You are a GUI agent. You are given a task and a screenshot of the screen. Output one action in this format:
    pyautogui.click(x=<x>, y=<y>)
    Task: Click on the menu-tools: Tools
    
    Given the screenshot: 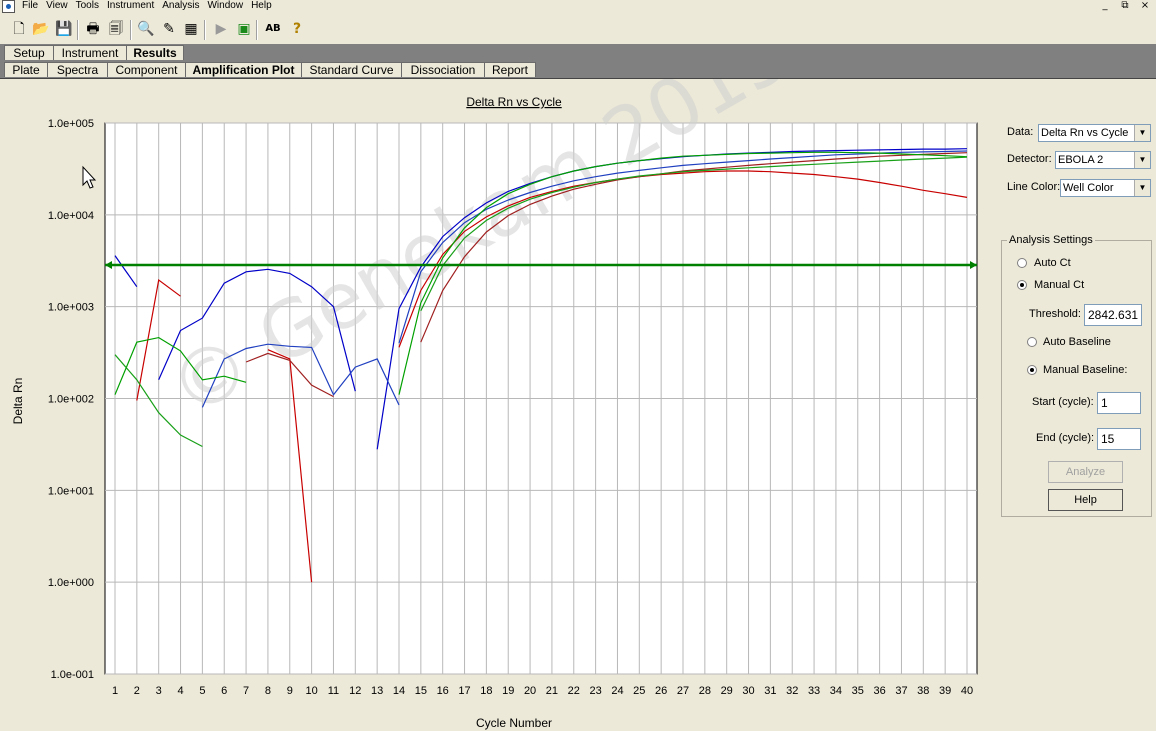 What is the action you would take?
    pyautogui.click(x=87, y=7)
    